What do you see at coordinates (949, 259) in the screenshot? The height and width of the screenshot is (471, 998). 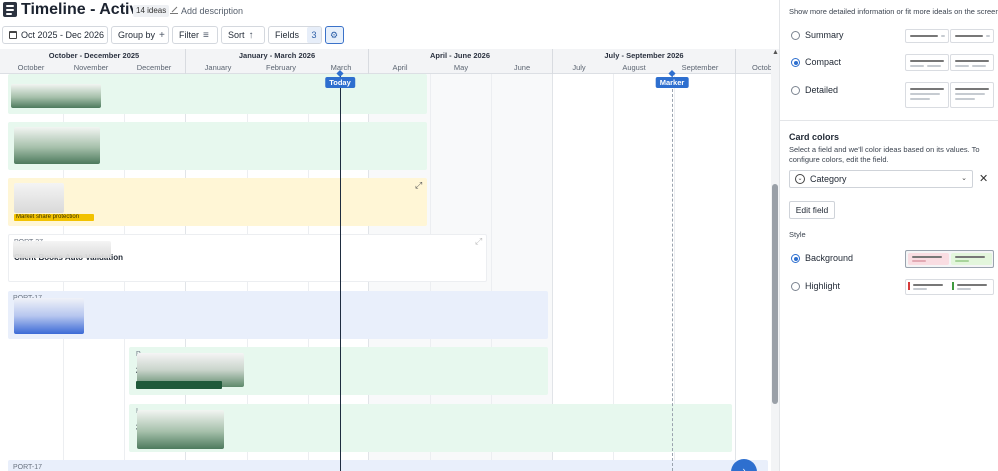 I see `background-style-preview` at bounding box center [949, 259].